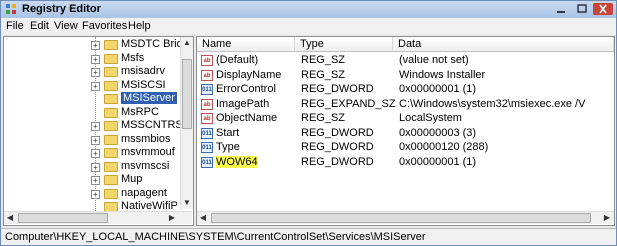  Describe the element at coordinates (492, 103) in the screenshot. I see `value-data: C:\Windows\system32\msiexec.exe /V` at that location.